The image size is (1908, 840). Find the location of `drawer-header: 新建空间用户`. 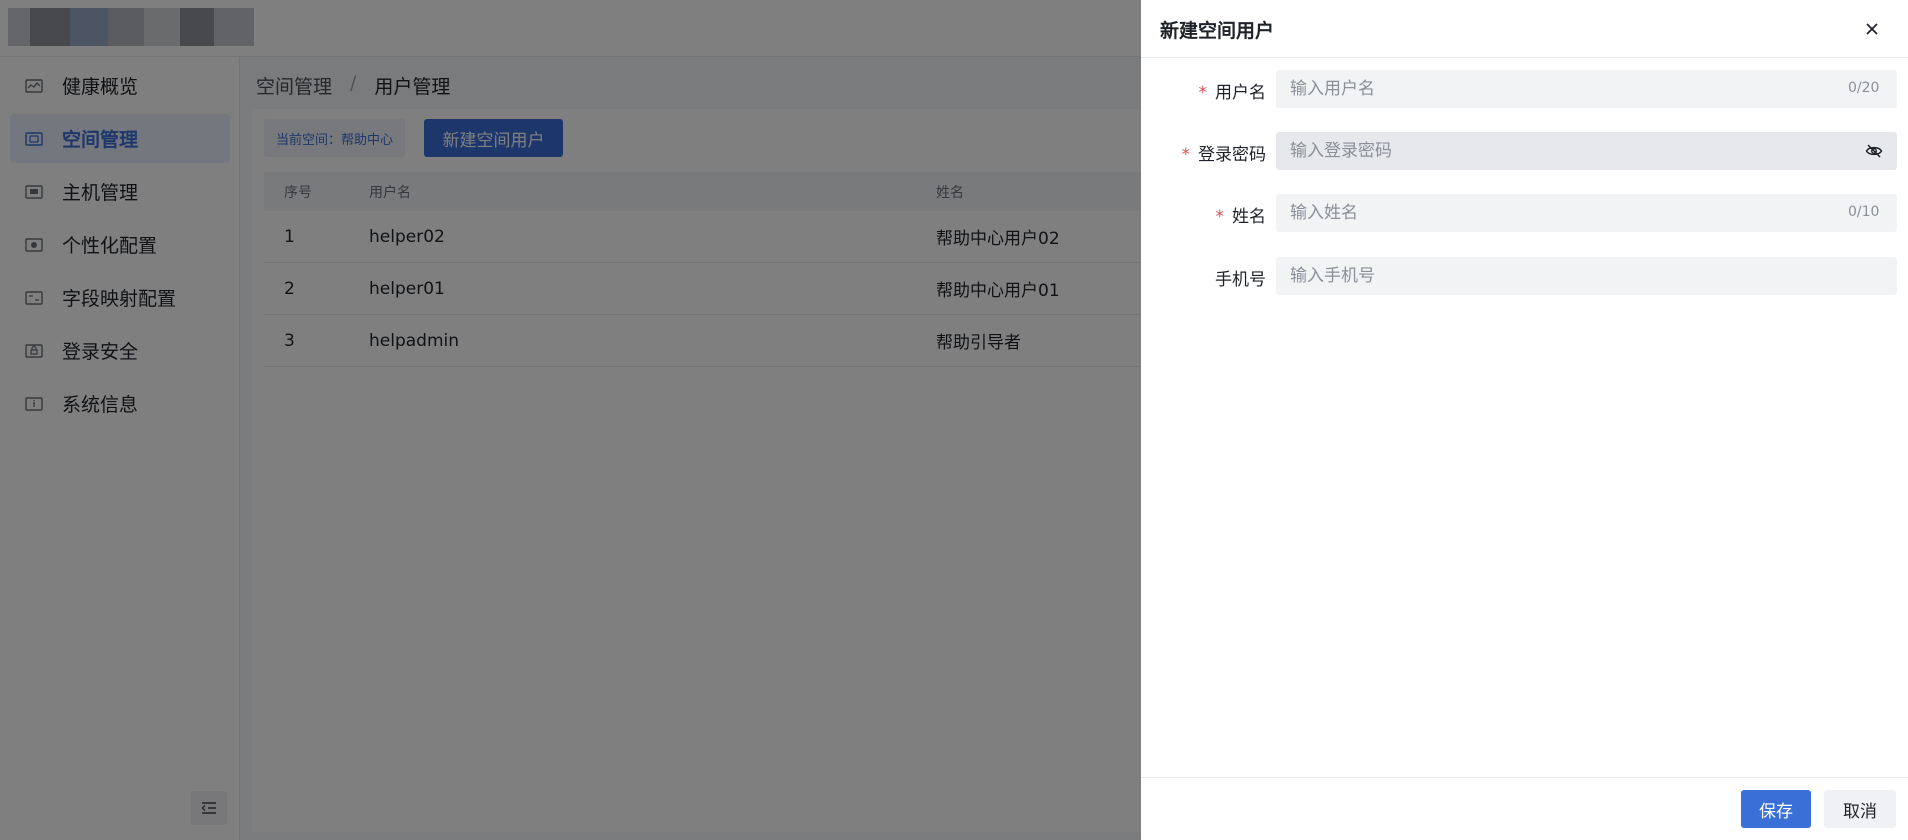

drawer-header: 新建空间用户 is located at coordinates (1524, 29).